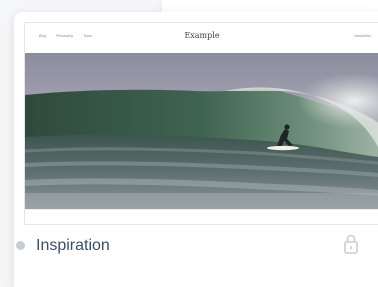 This screenshot has height=287, width=378. What do you see at coordinates (362, 36) in the screenshot?
I see `nav-item-newsletter: Newsletter` at bounding box center [362, 36].